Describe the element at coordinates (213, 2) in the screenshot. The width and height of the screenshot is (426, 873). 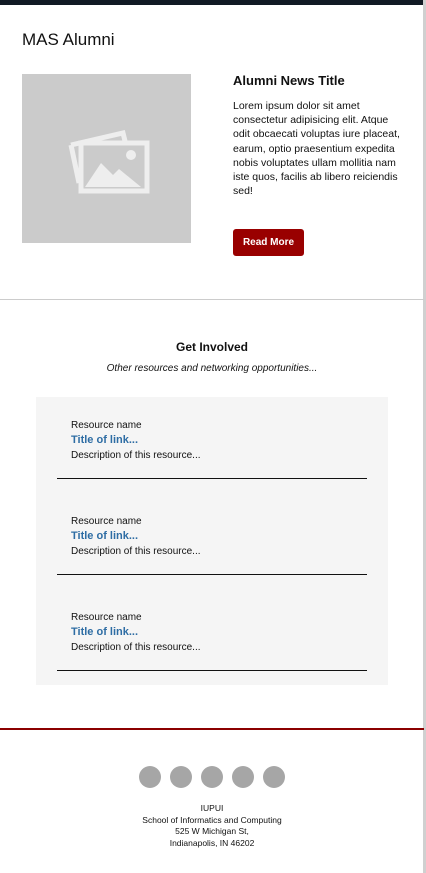
I see `top-bar` at that location.